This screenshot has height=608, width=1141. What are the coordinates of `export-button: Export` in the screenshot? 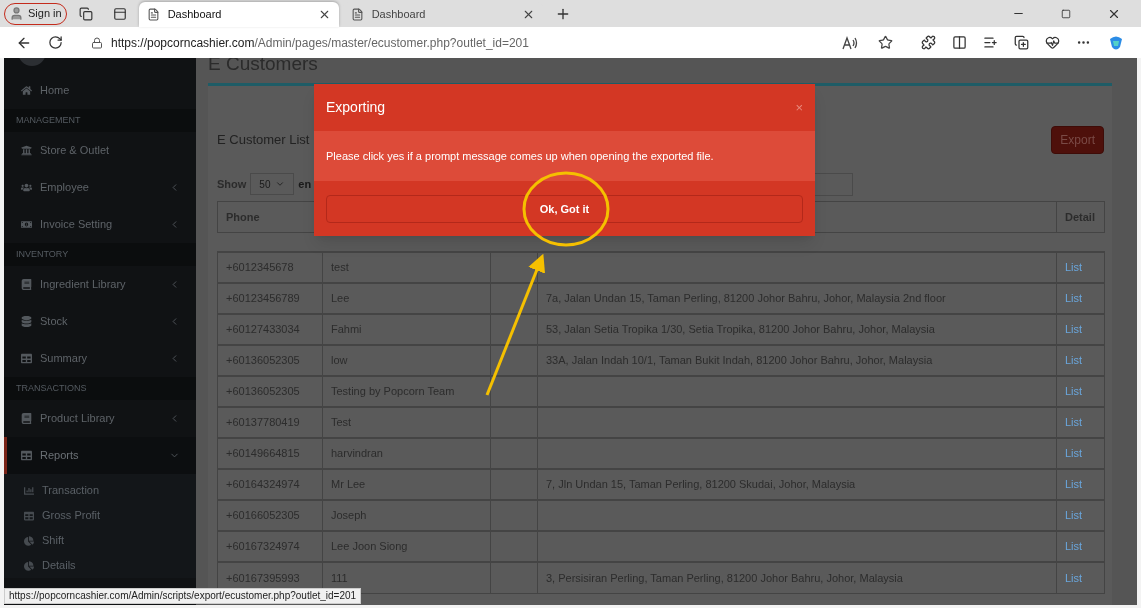 It's located at (1077, 140).